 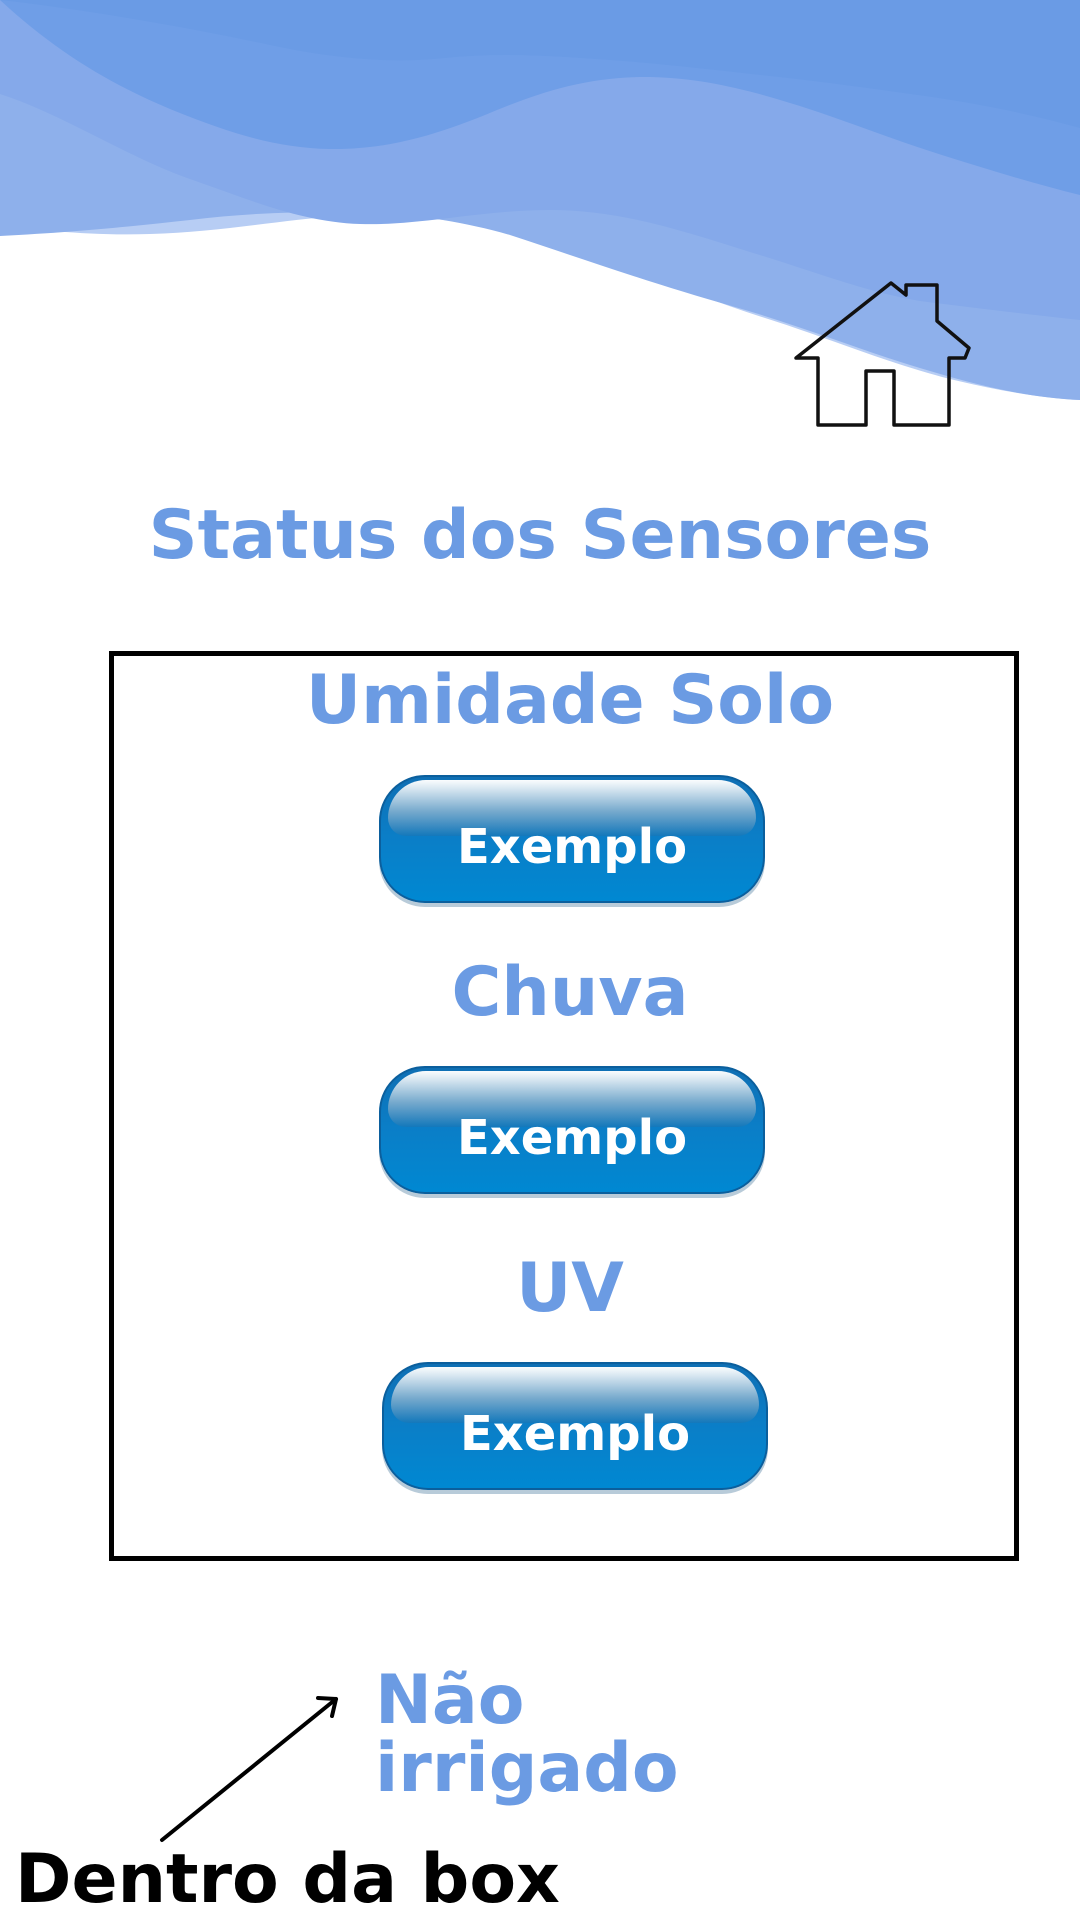 I want to click on home-icon-graphic, so click(x=882, y=354).